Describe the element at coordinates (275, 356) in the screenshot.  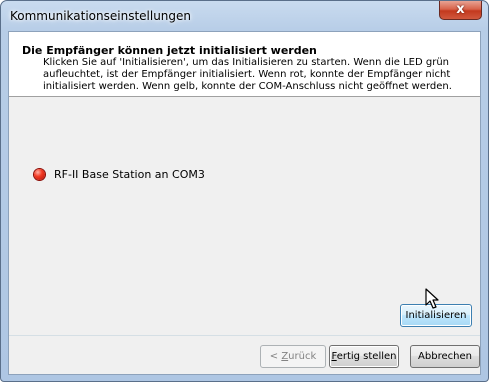
I see `back-button-prefix: <` at that location.